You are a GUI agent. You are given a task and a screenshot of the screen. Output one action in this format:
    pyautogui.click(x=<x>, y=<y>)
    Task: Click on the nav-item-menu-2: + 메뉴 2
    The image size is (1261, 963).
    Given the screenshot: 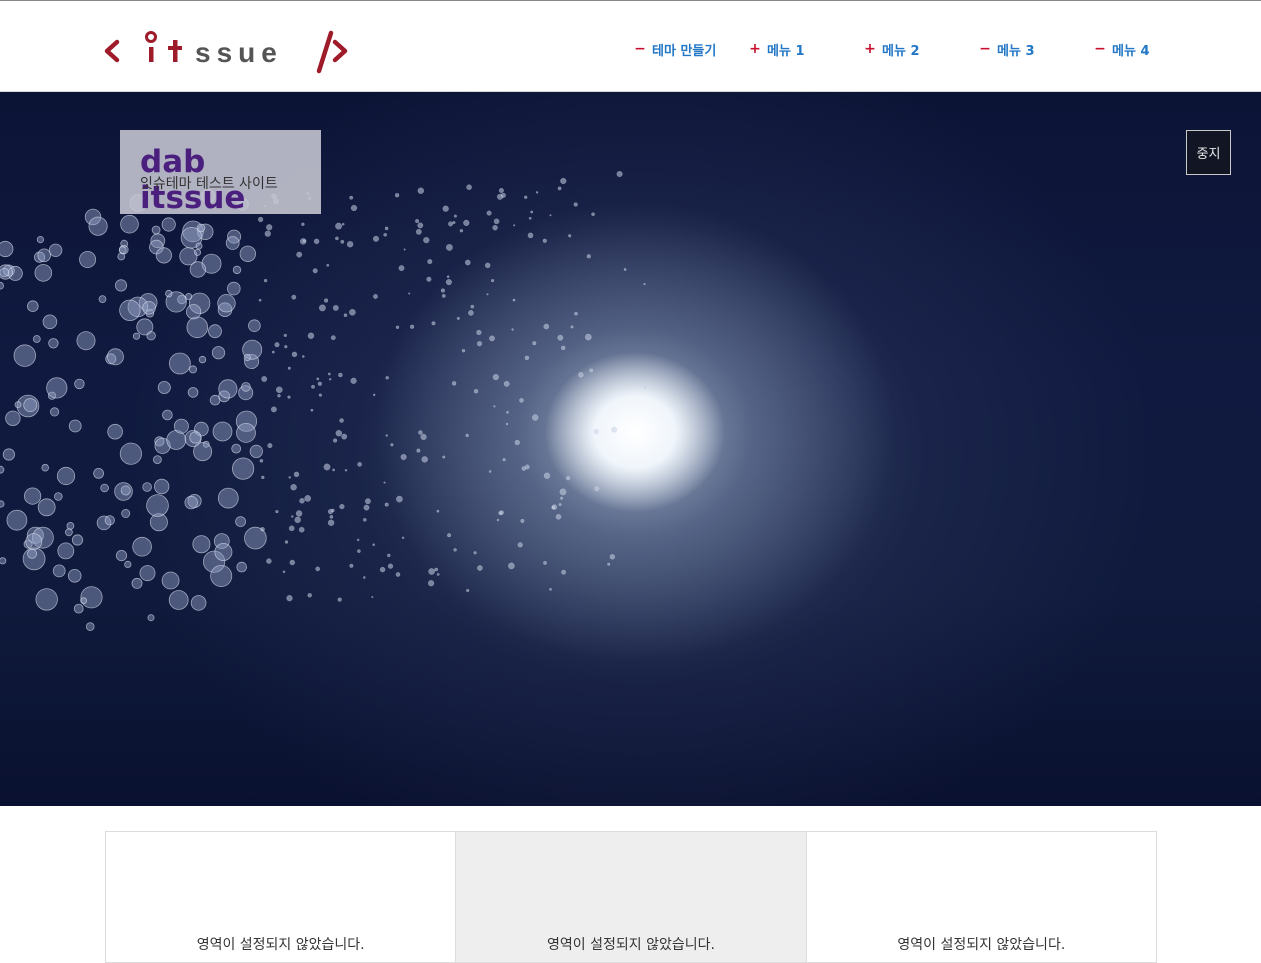 What is the action you would take?
    pyautogui.click(x=891, y=49)
    